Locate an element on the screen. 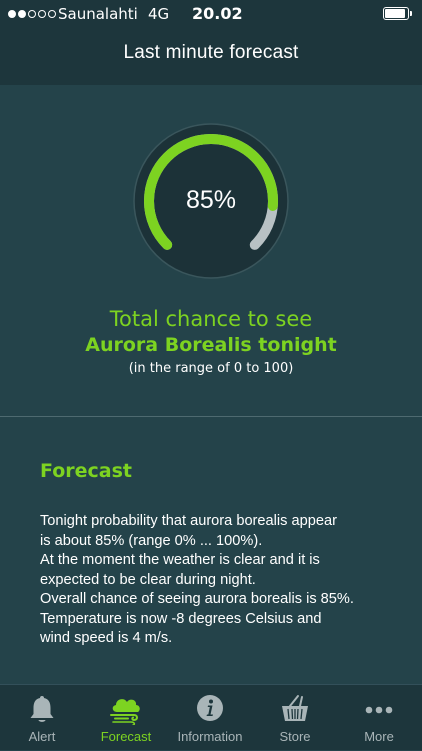 The image size is (422, 751). tab-bar: Alert Forecast Information Store More is located at coordinates (211, 717).